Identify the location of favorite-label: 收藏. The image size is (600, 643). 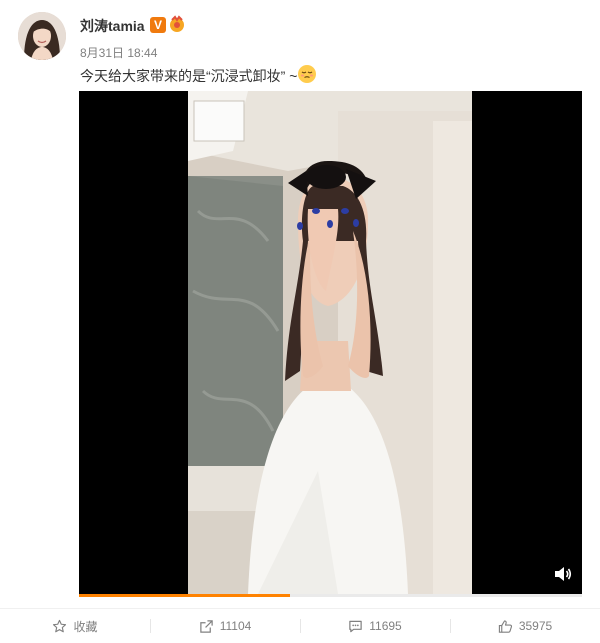
(85, 626).